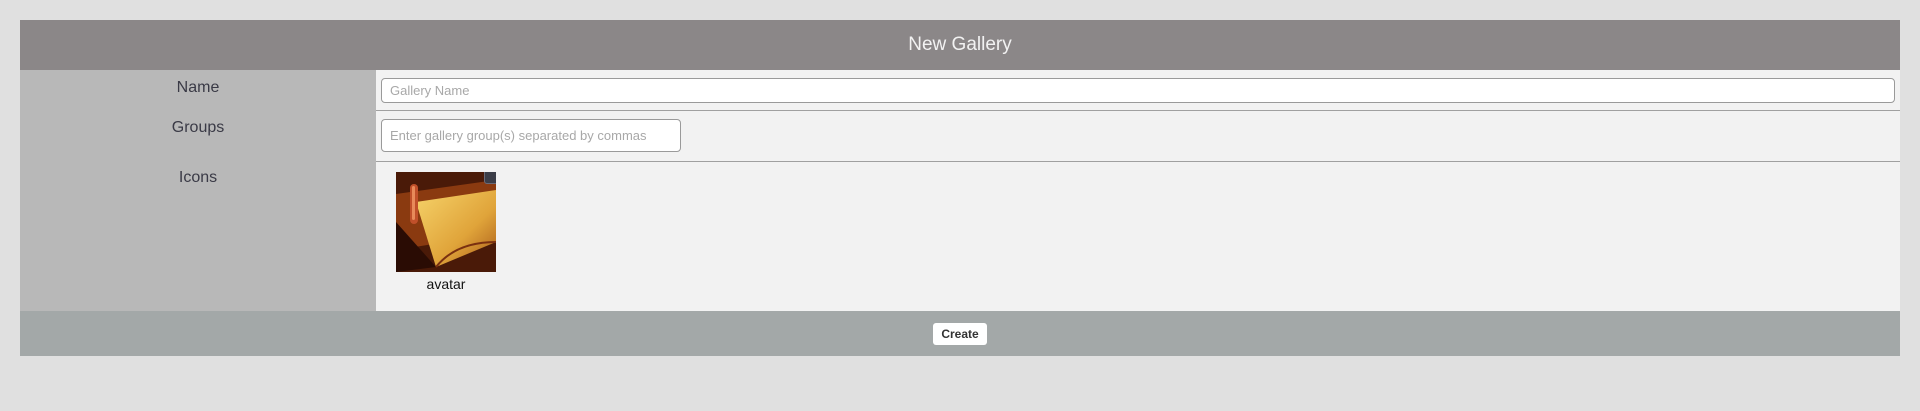 This screenshot has height=411, width=1920. What do you see at coordinates (1138, 136) in the screenshot?
I see `groups-row` at bounding box center [1138, 136].